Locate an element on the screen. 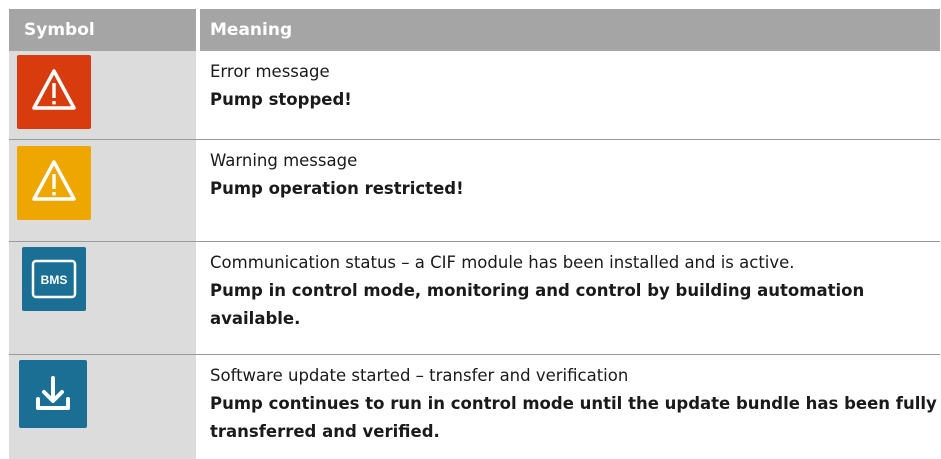 This screenshot has width=941, height=459. table-header: Symbol Meaning is located at coordinates (474, 30).